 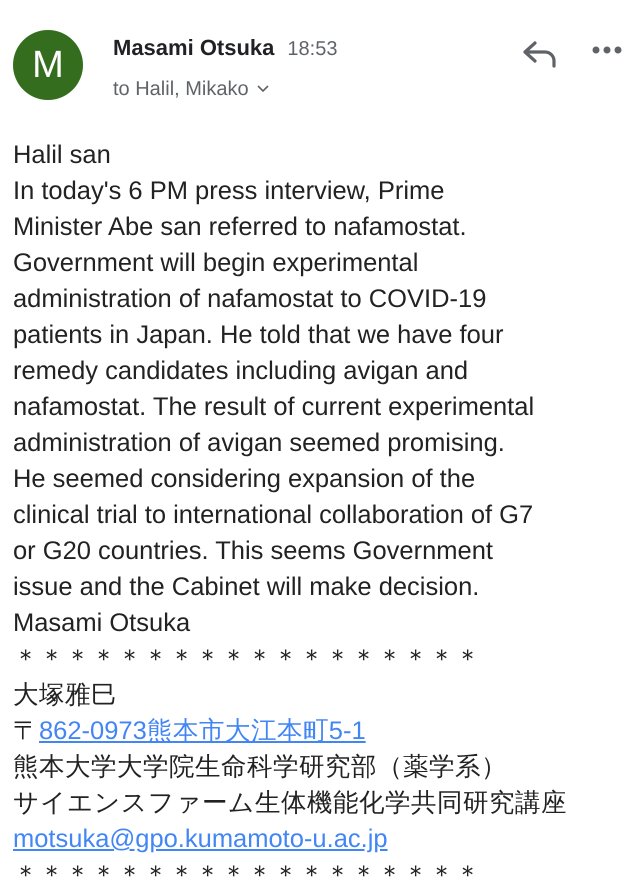 What do you see at coordinates (62, 155) in the screenshot?
I see `body-text: Halil san` at bounding box center [62, 155].